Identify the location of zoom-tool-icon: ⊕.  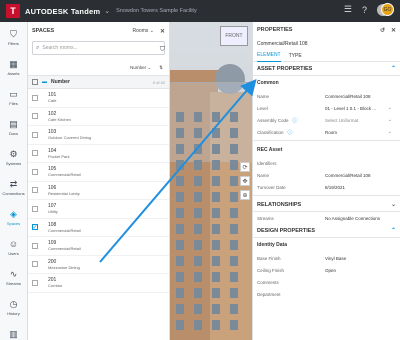
(245, 195).